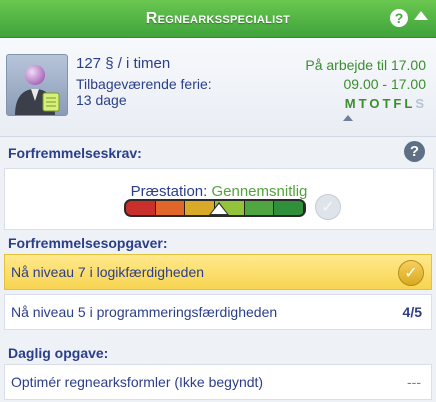 This screenshot has height=402, width=436. Describe the element at coordinates (412, 312) in the screenshot. I see `task-progress: 4/5` at that location.